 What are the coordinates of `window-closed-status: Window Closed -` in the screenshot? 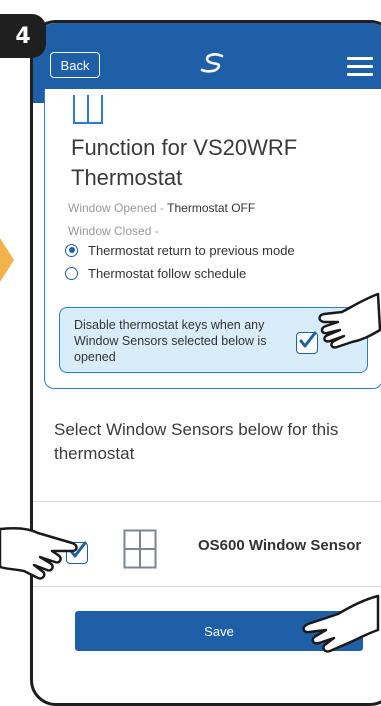 It's located at (113, 231).